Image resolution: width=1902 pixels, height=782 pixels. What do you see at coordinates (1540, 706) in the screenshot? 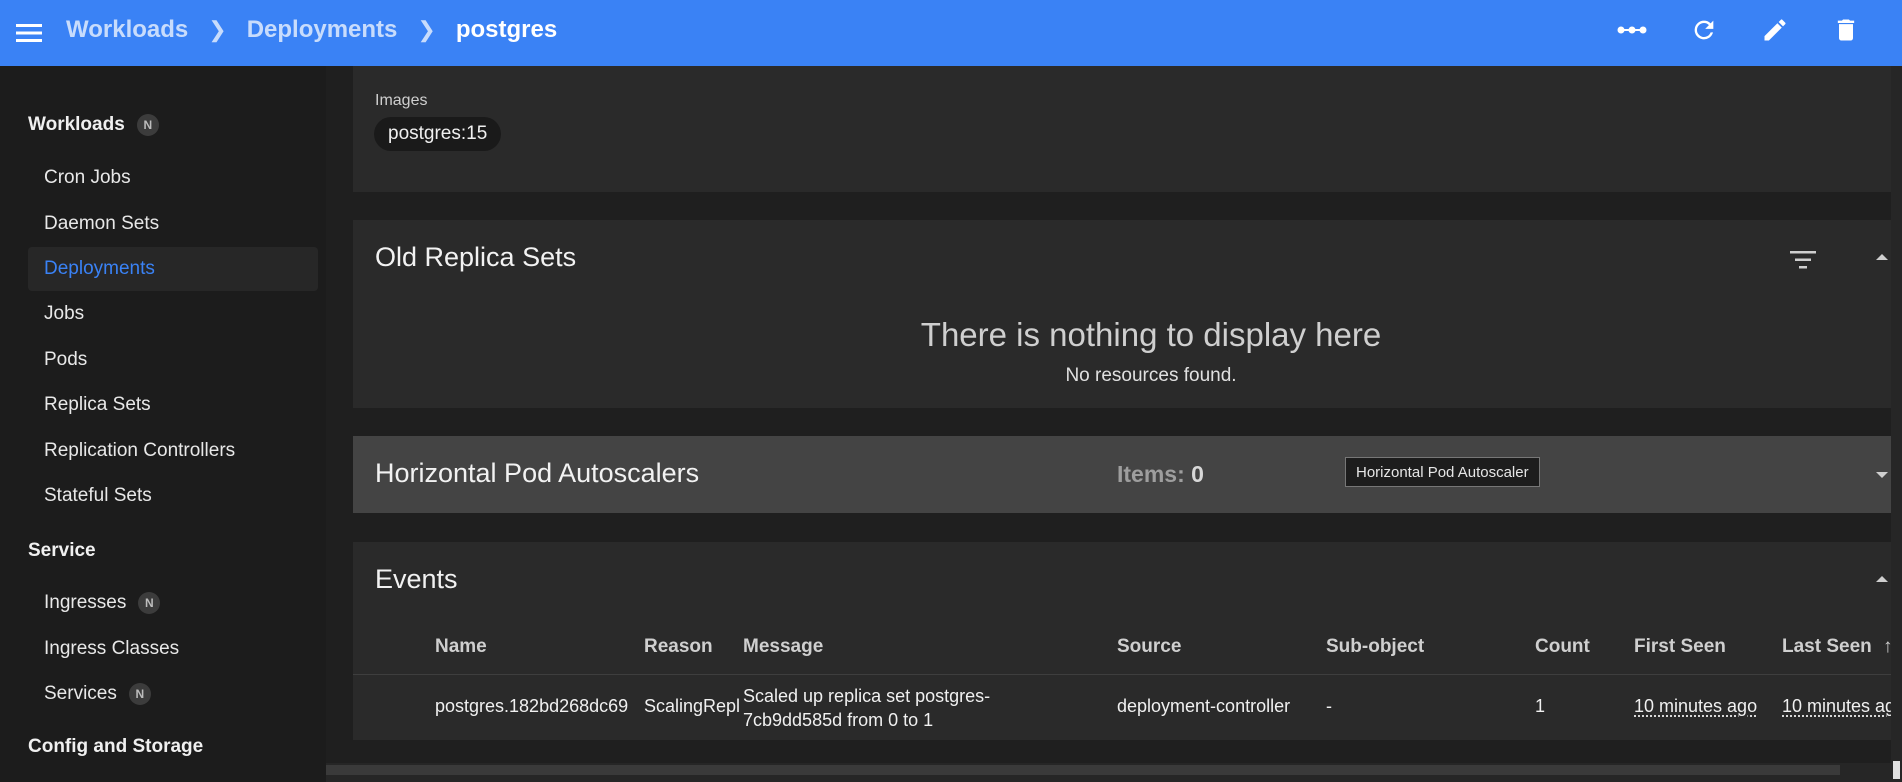
I see `event-count: 1` at bounding box center [1540, 706].